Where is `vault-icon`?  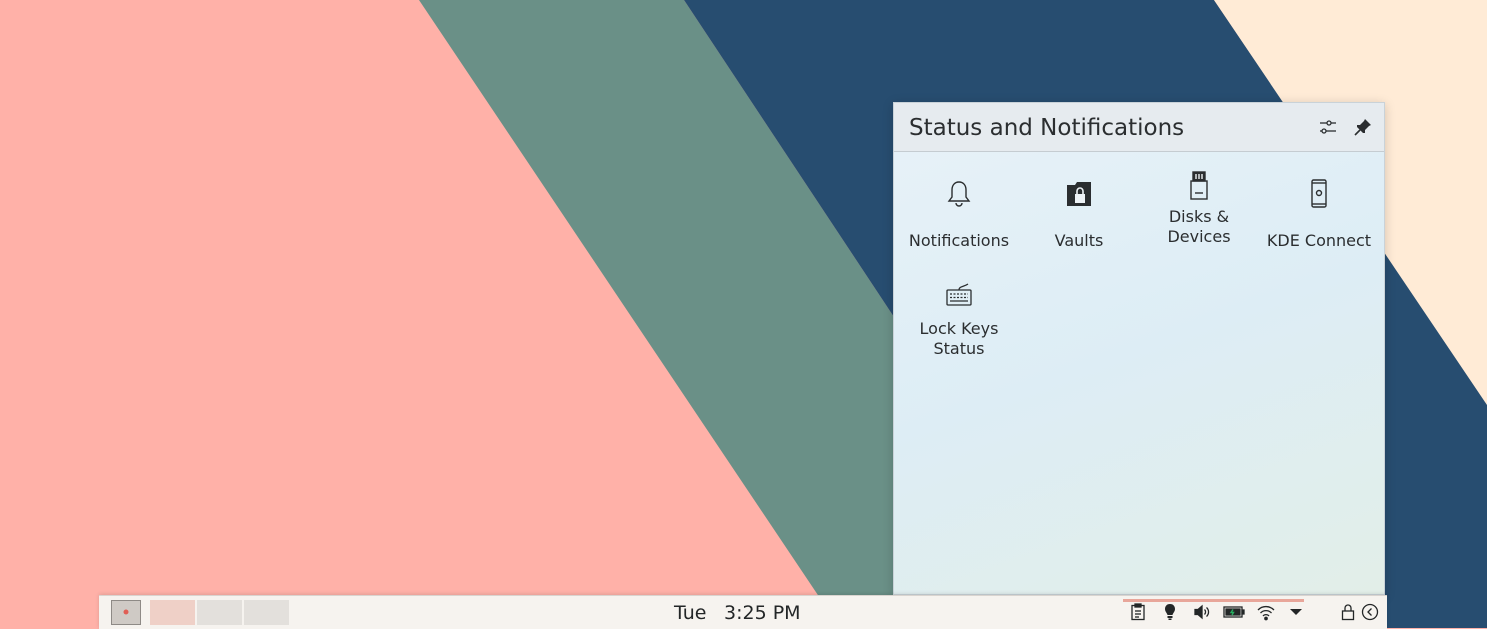 vault-icon is located at coordinates (1079, 194).